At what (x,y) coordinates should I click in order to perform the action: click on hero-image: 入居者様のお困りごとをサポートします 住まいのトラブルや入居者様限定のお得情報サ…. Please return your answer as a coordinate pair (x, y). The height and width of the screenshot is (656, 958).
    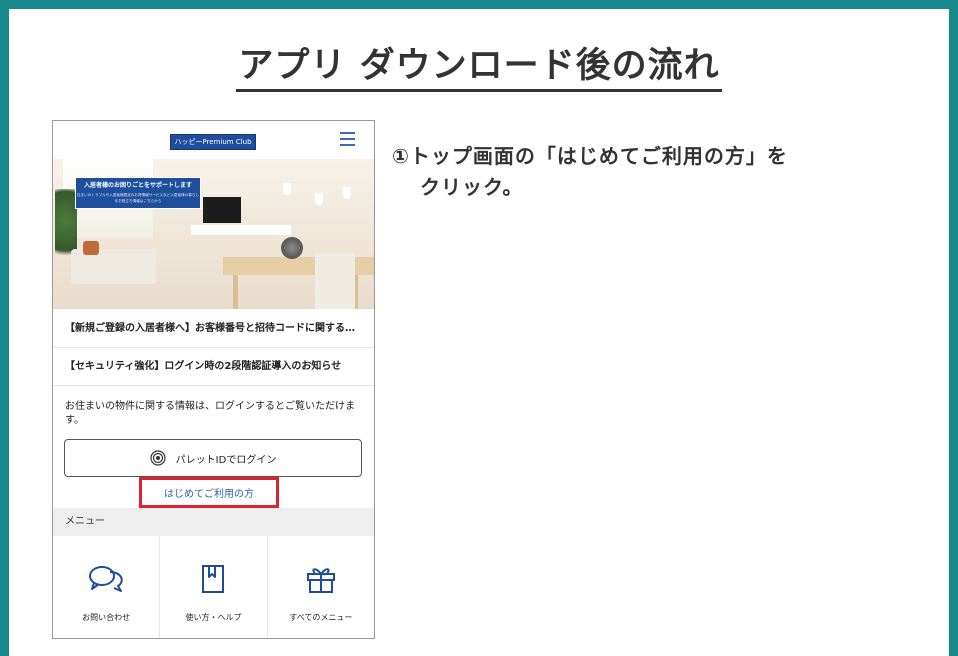
    Looking at the image, I should click on (213, 234).